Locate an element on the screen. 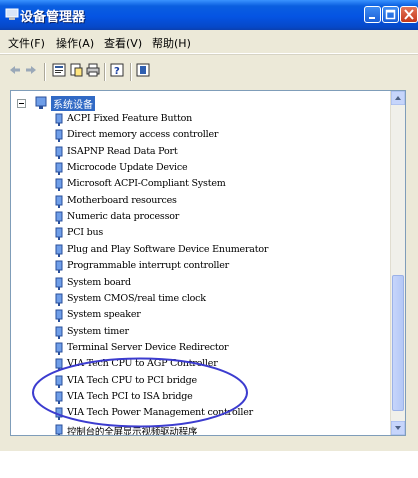  scroll-up-arrow-icon is located at coordinates (398, 98).